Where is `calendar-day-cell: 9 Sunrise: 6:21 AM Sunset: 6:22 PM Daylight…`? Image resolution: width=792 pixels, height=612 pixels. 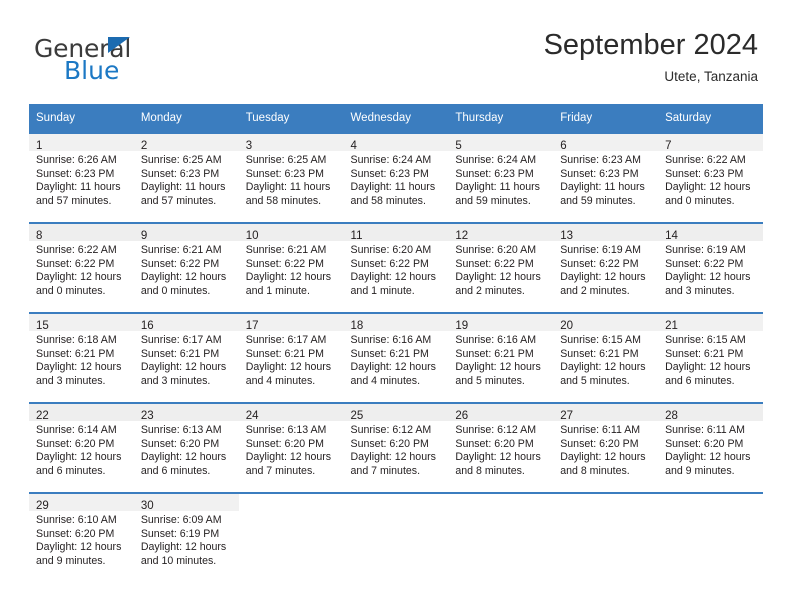 calendar-day-cell: 9 Sunrise: 6:21 AM Sunset: 6:22 PM Daylight… is located at coordinates (186, 267).